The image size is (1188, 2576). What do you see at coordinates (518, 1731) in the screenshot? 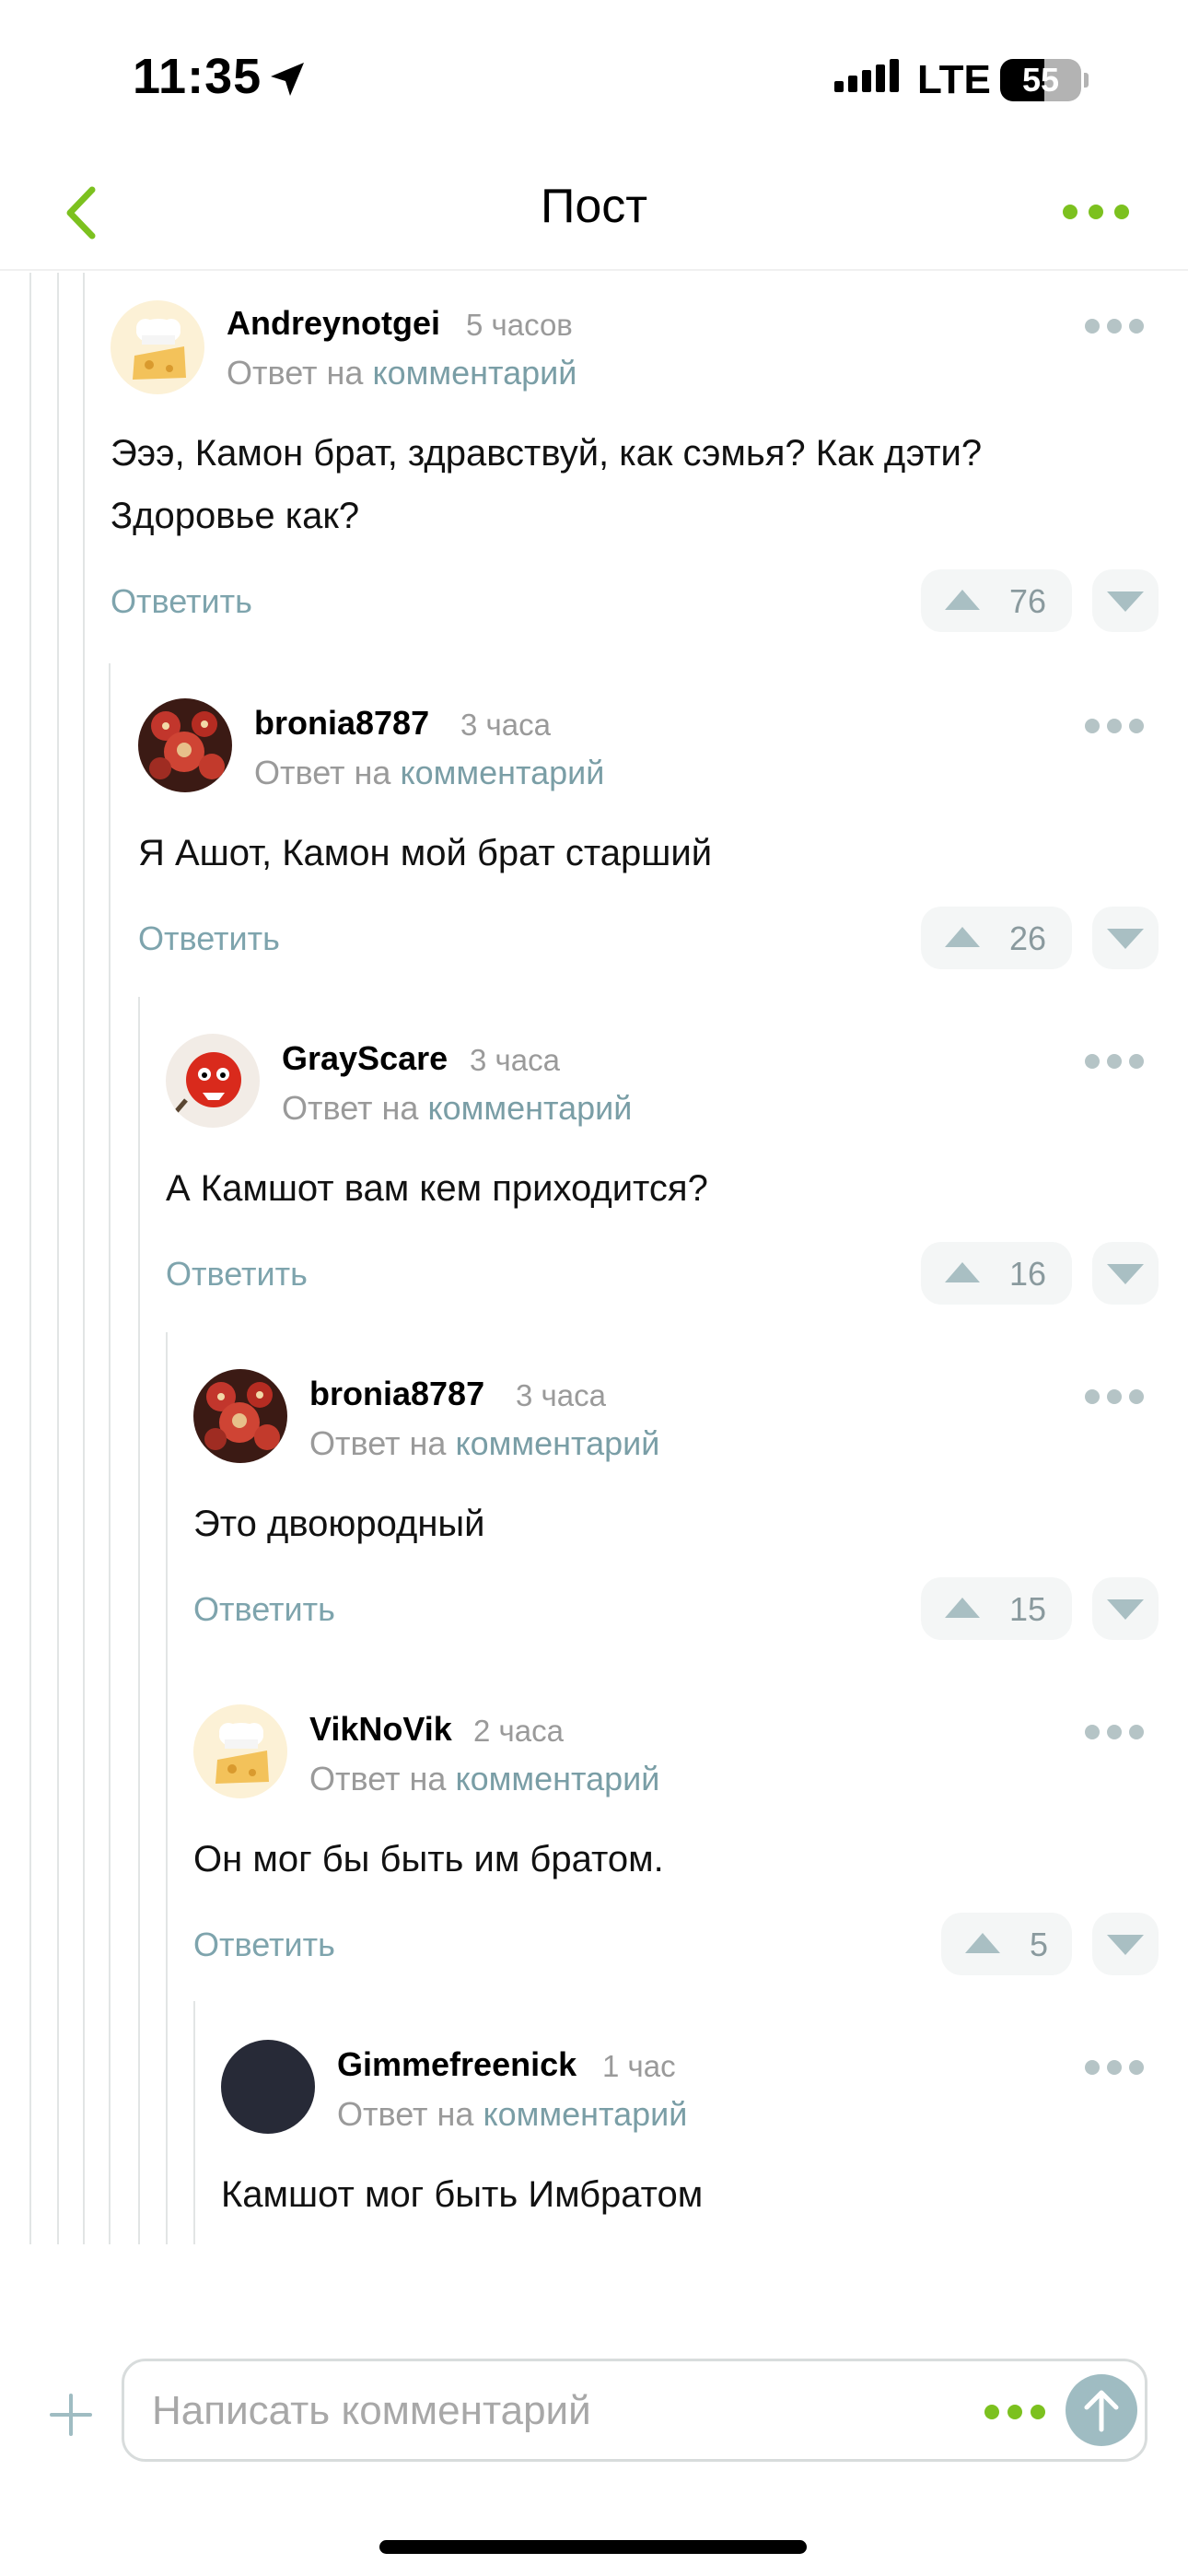
I see `comment-time: 2 часа` at bounding box center [518, 1731].